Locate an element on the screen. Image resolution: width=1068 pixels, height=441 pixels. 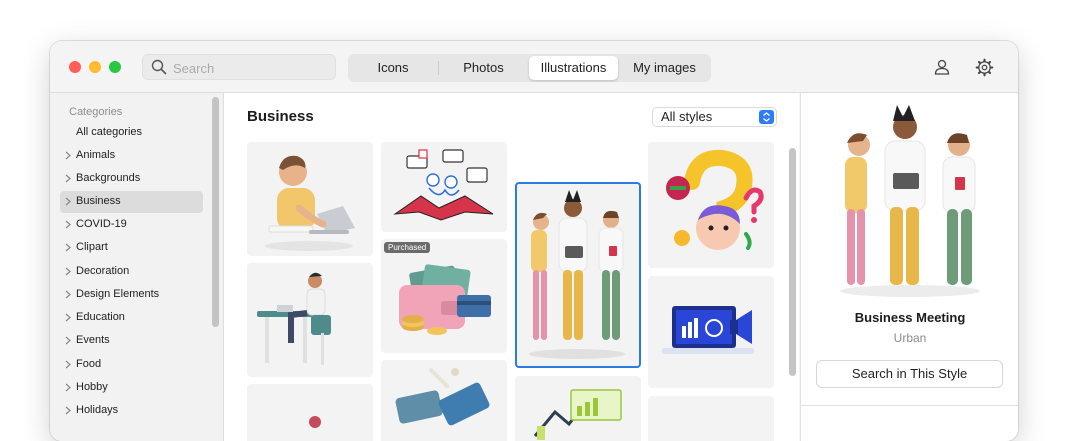
wallet-with-coins-illustration: Purchased is located at coordinates (444, 296).